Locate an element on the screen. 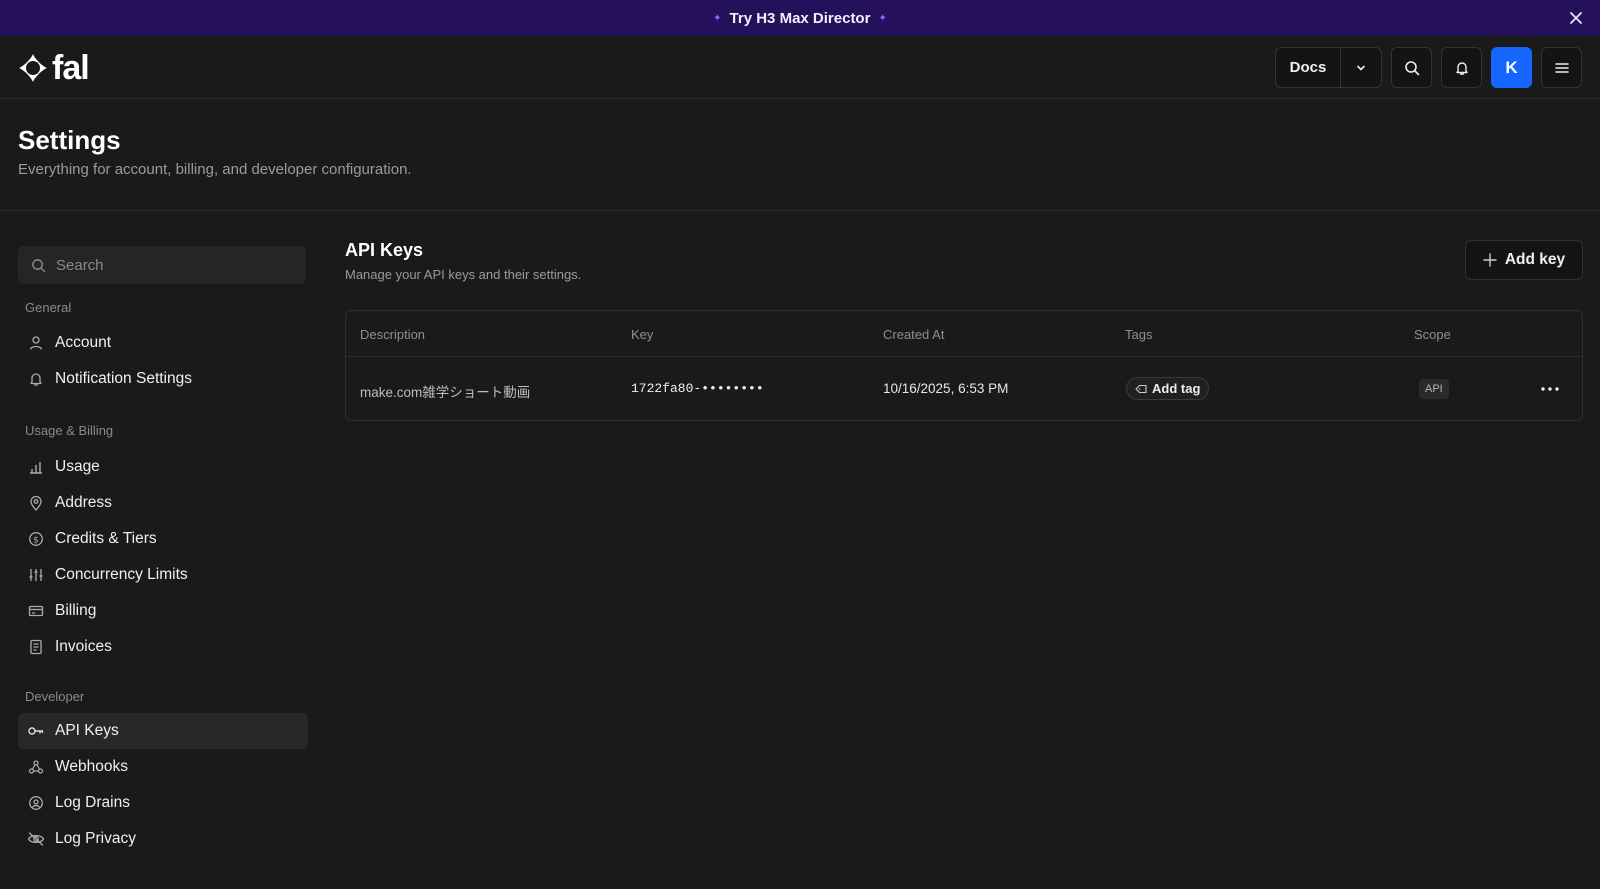 The width and height of the screenshot is (1600, 889). key-value: 1722fa80-•••••••• is located at coordinates (697, 388).